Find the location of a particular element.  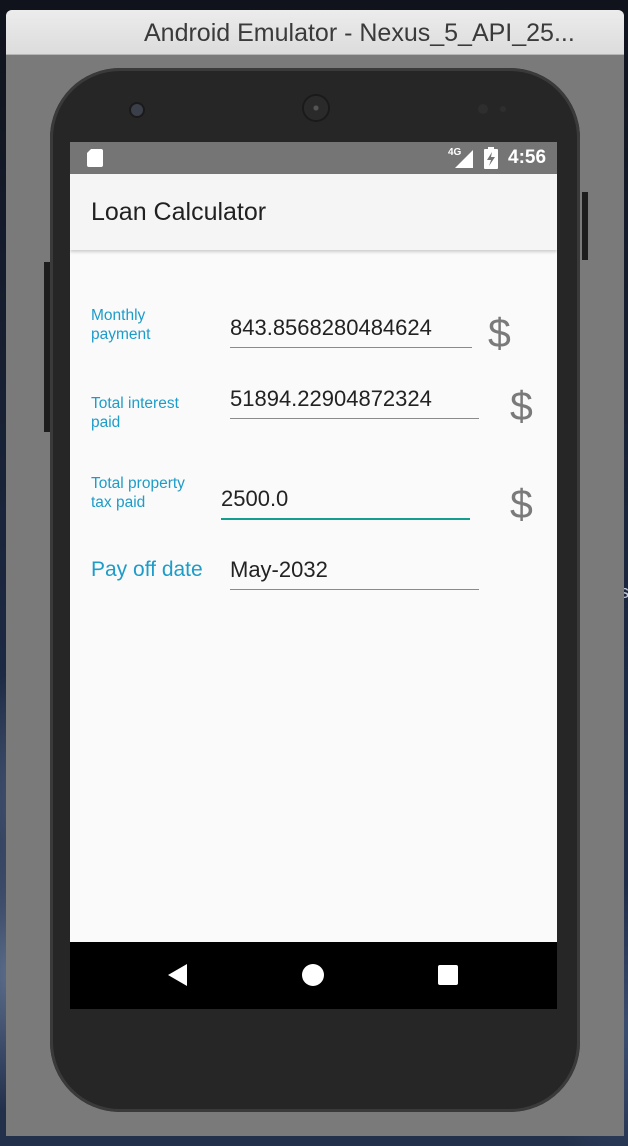

app-title: Loan Calculator is located at coordinates (179, 212).